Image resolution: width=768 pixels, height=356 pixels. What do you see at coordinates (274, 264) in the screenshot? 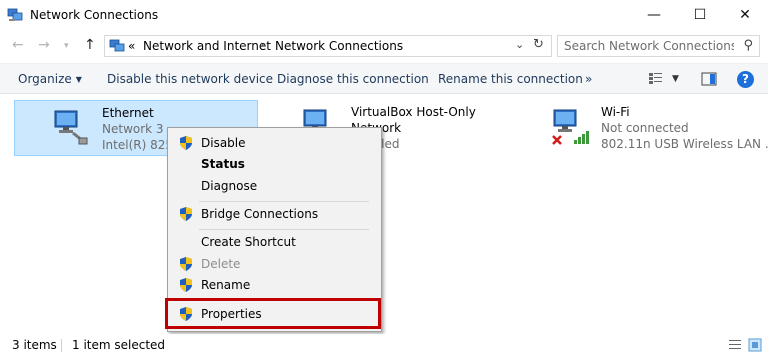
I see `menu-item-delete: Delete` at bounding box center [274, 264].